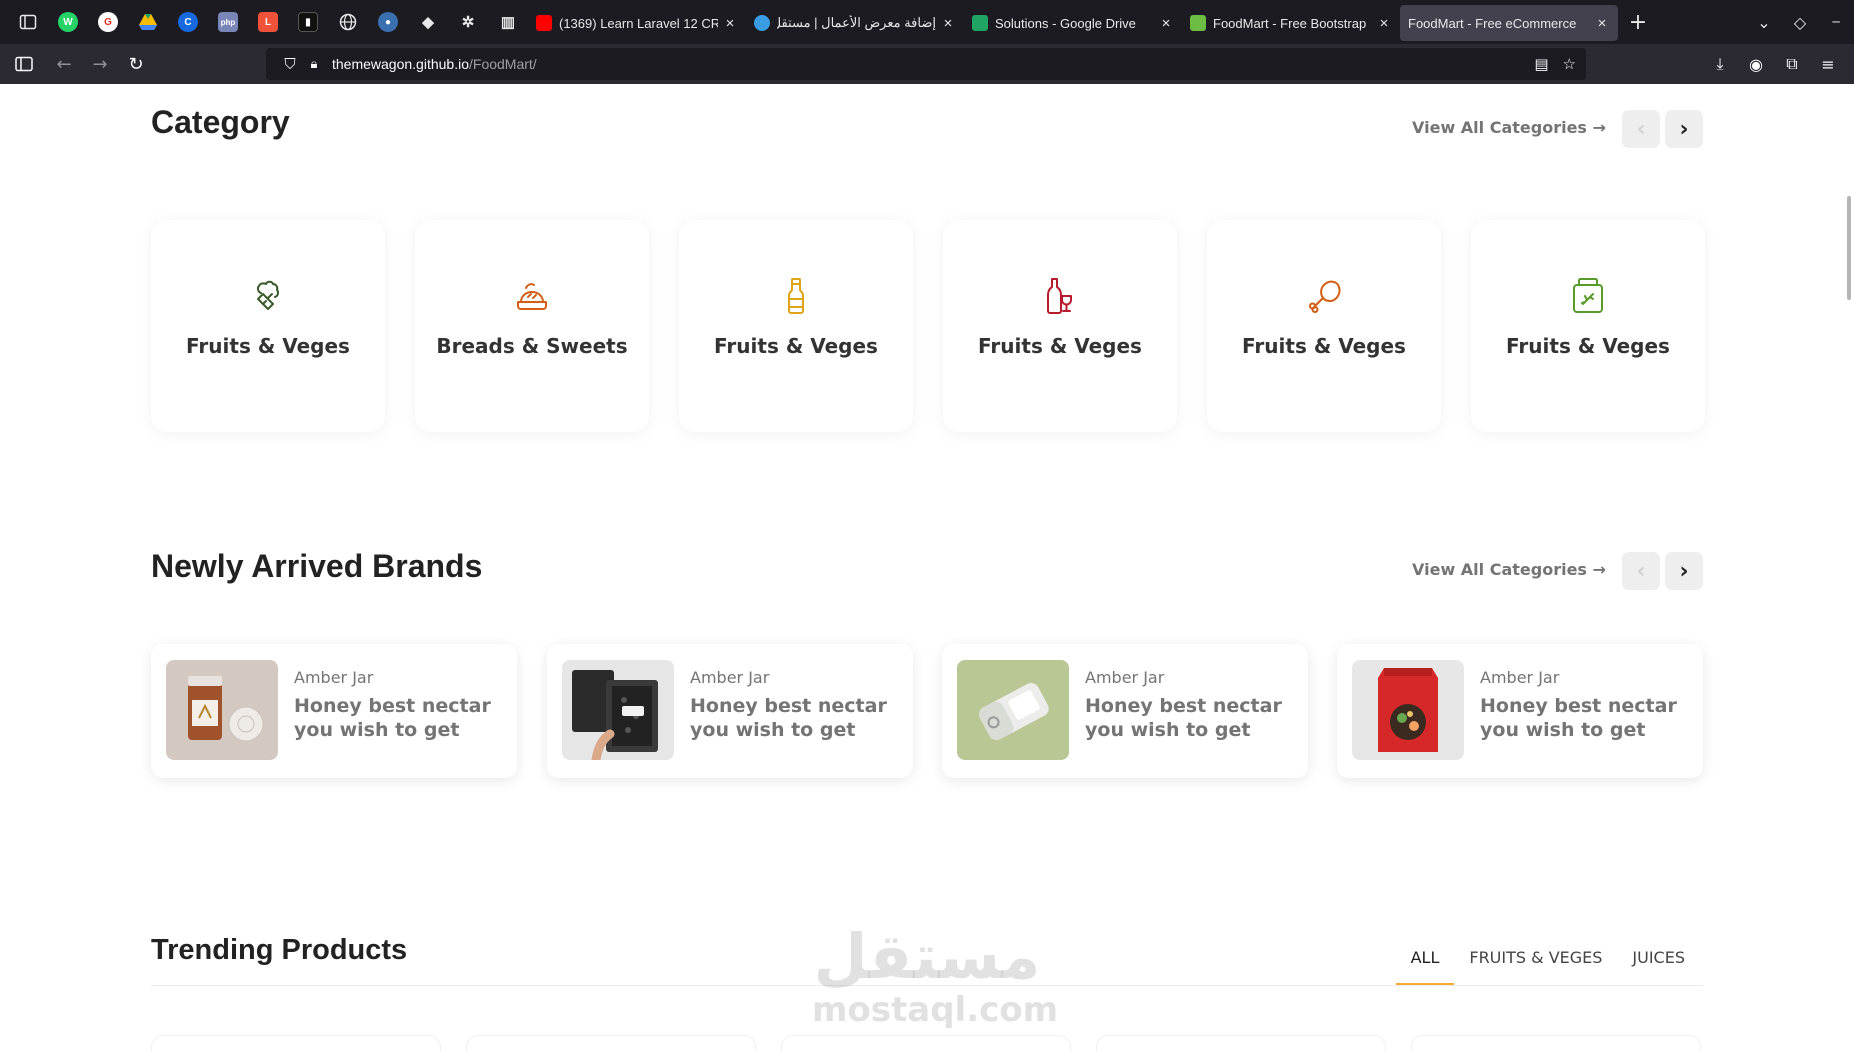 This screenshot has height=1051, width=1854. I want to click on category-card: Breads & Sweets, so click(532, 326).